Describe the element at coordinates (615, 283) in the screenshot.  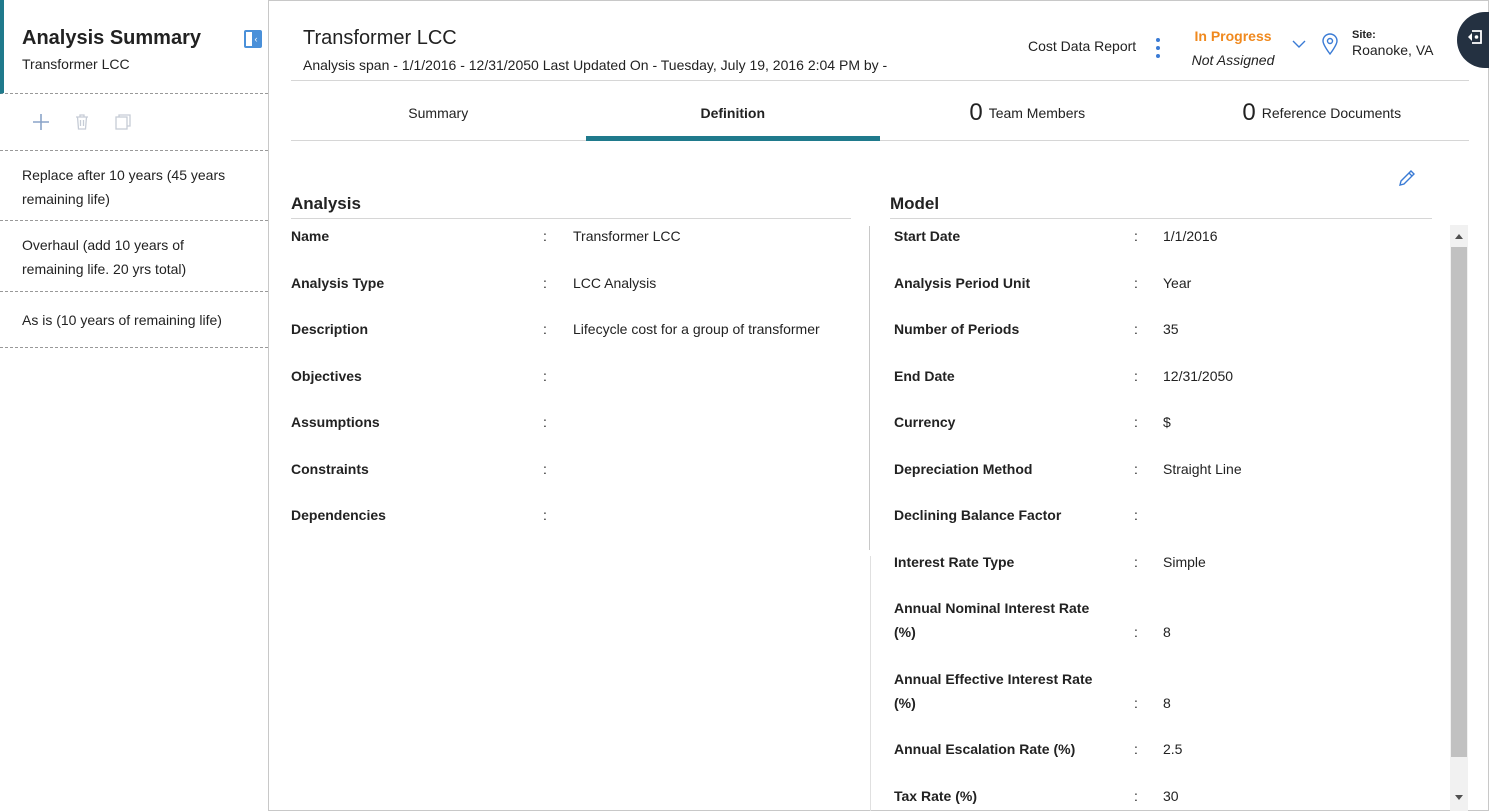
I see `field-value: LCC Analysis` at that location.